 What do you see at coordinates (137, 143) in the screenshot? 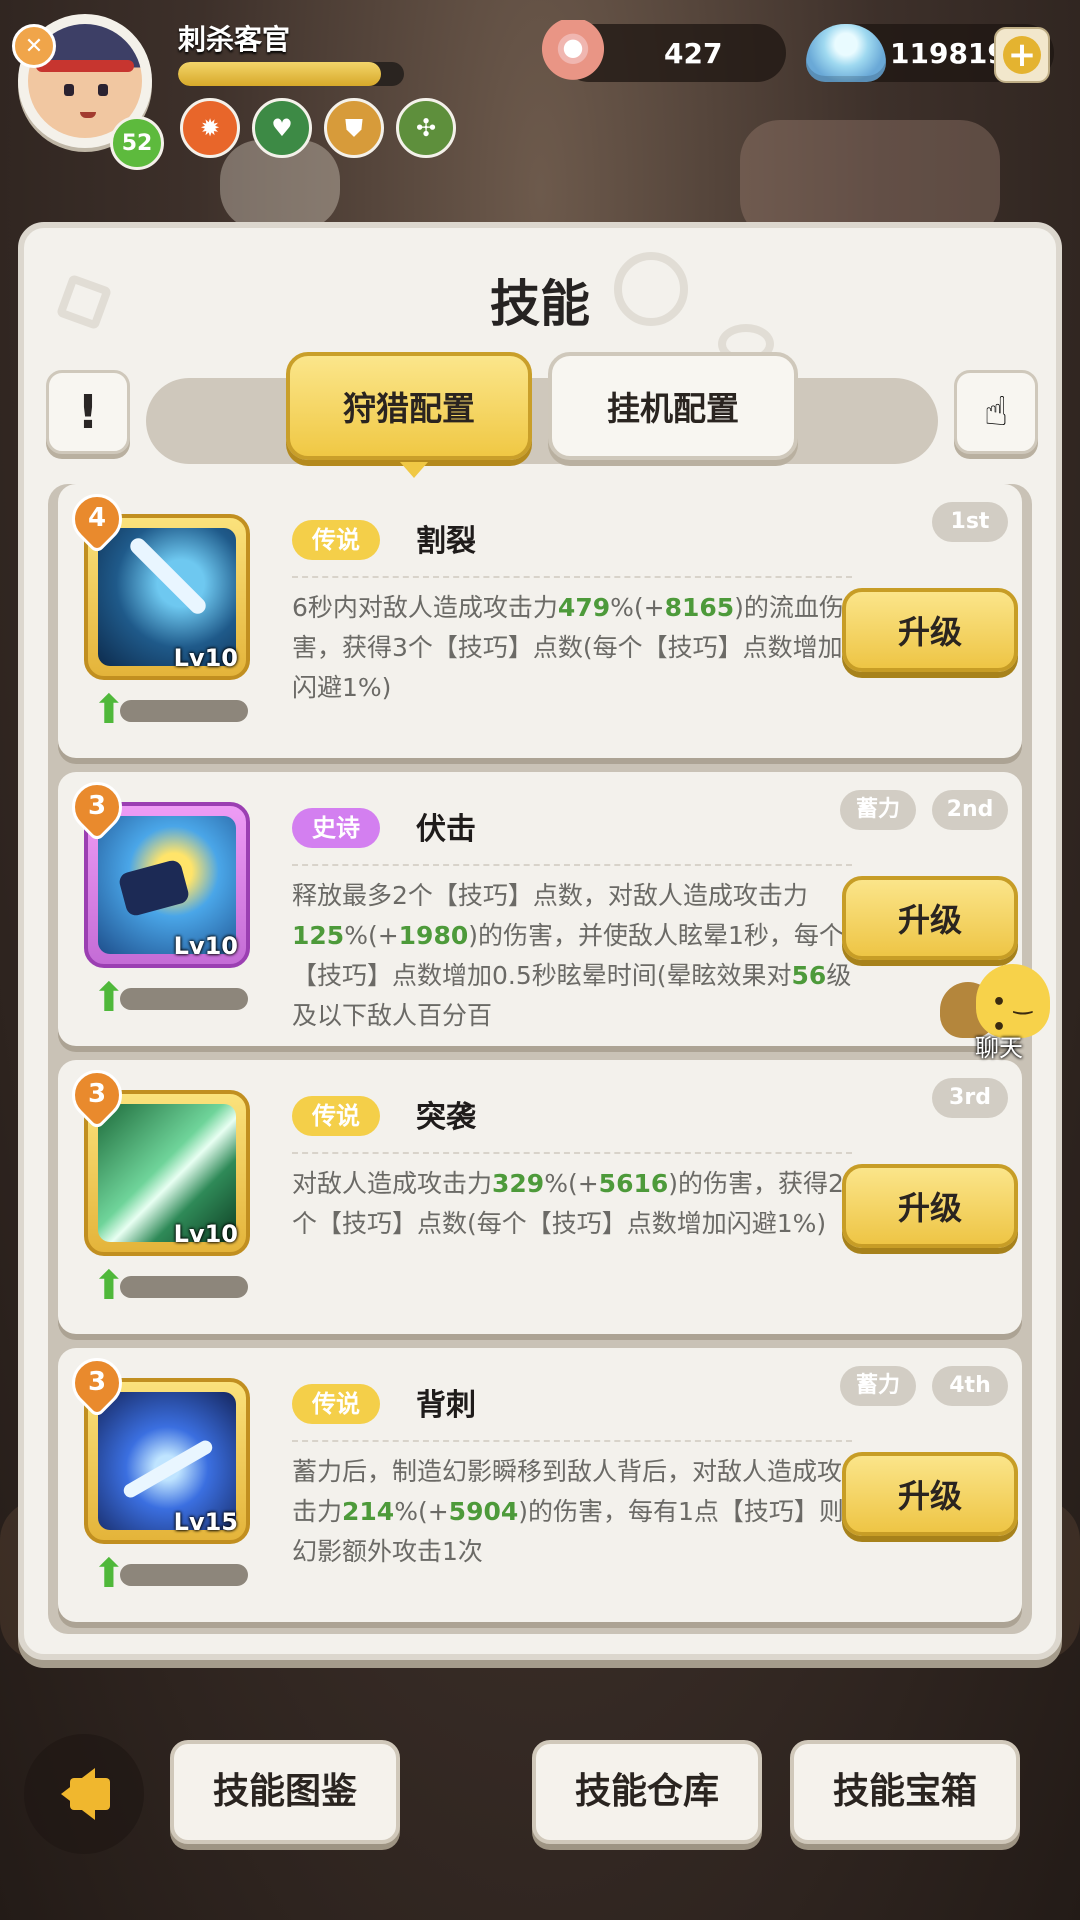
I see `player-level-badge: 52` at bounding box center [137, 143].